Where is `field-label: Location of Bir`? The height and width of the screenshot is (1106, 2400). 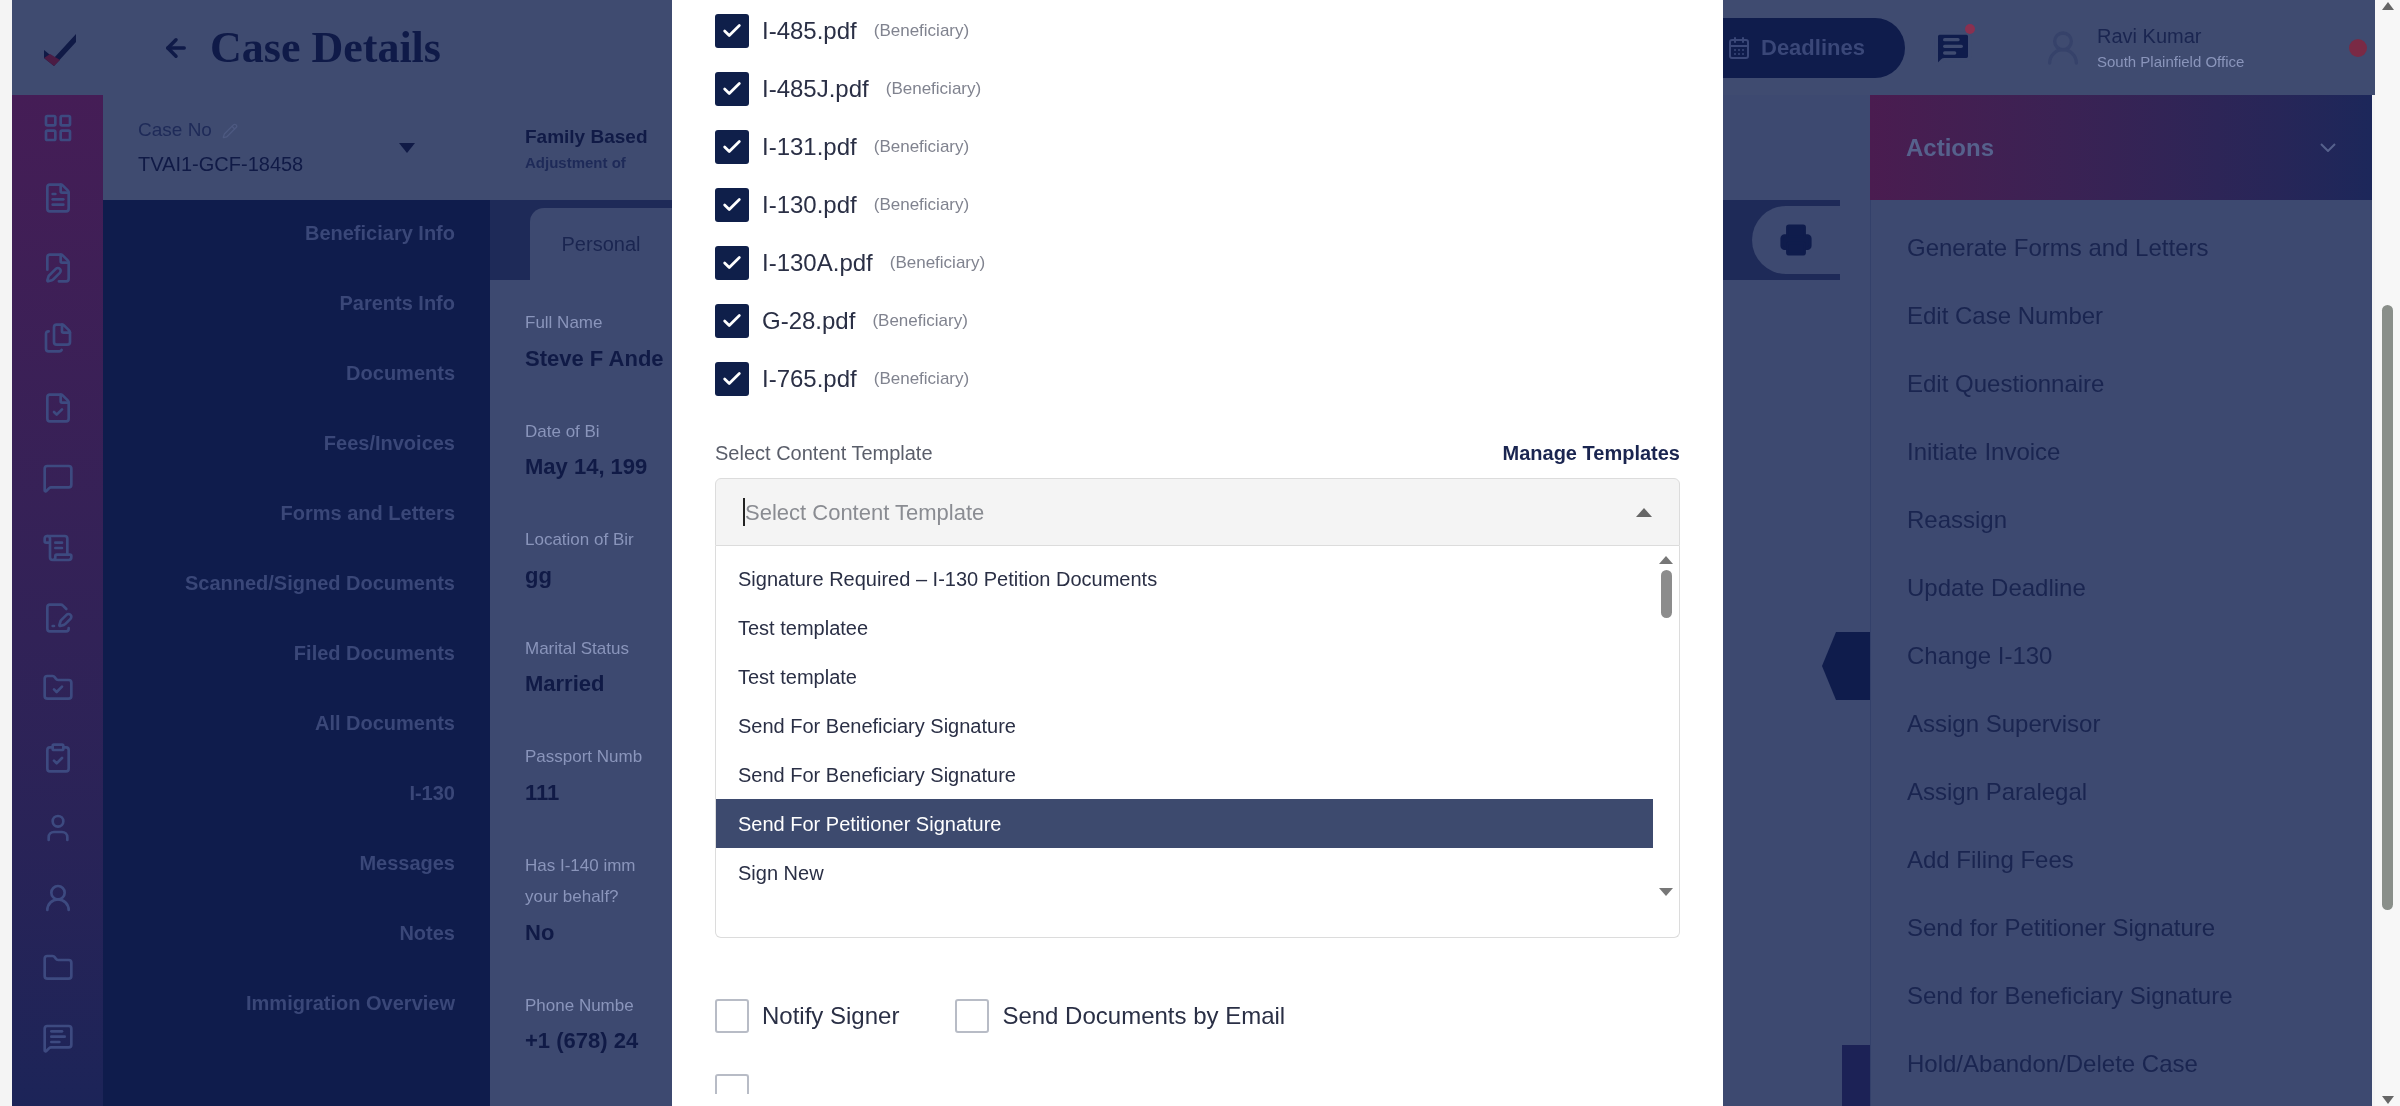
field-label: Location of Bir is located at coordinates (580, 540).